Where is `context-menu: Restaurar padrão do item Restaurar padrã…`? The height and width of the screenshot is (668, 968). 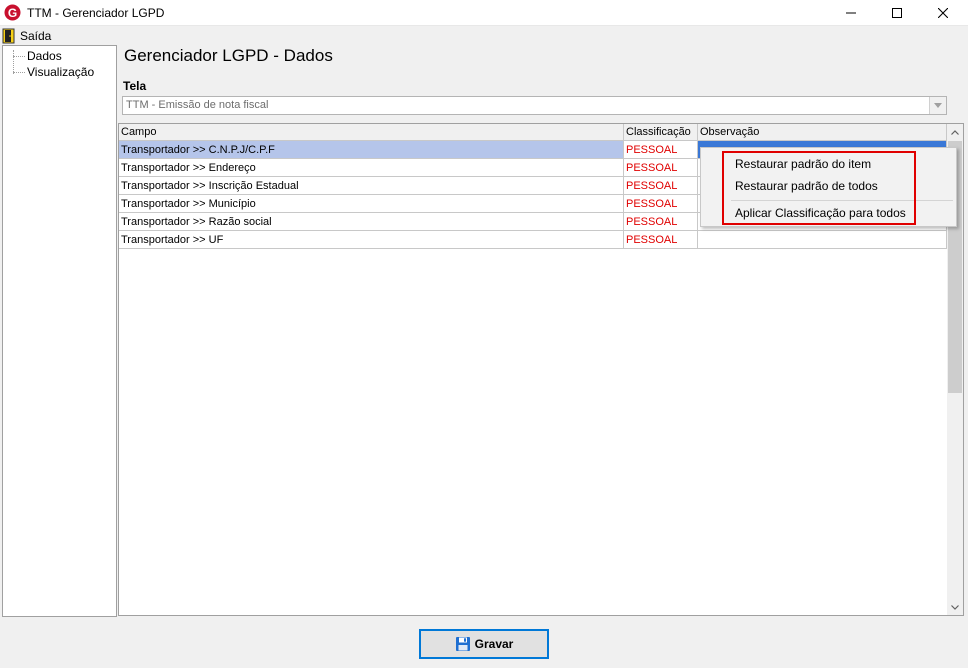 context-menu: Restaurar padrão do item Restaurar padrã… is located at coordinates (828, 187).